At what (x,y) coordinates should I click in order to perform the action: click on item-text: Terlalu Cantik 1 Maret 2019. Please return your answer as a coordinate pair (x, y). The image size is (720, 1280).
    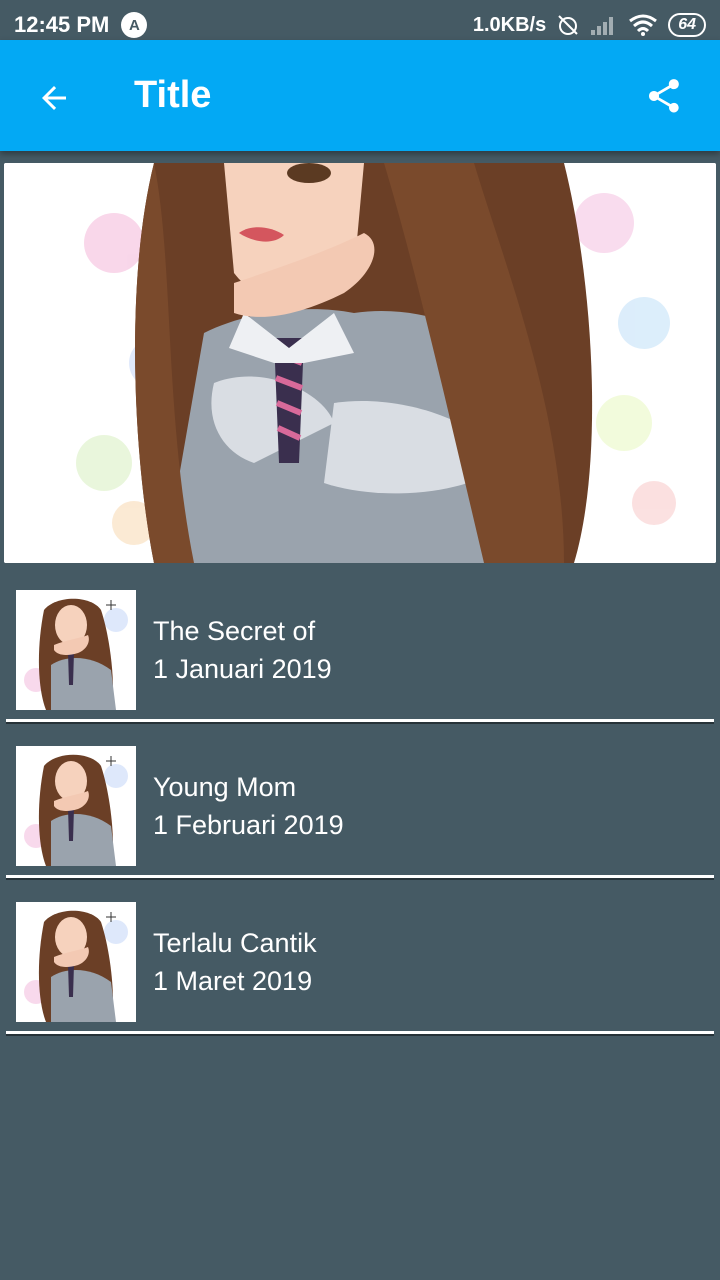
    Looking at the image, I should click on (235, 962).